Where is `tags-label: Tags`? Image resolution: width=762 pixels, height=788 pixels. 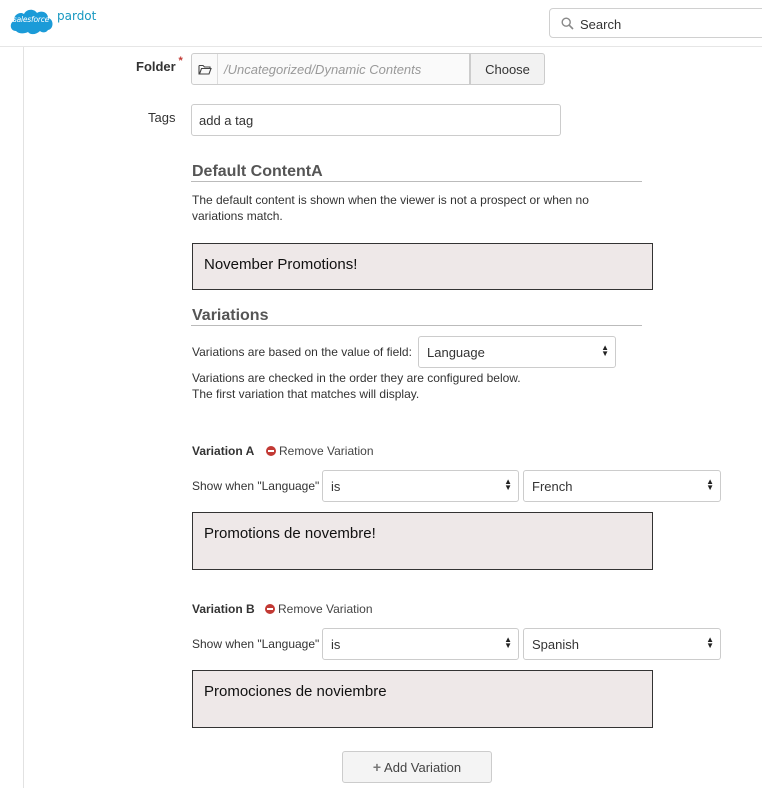 tags-label: Tags is located at coordinates (162, 117).